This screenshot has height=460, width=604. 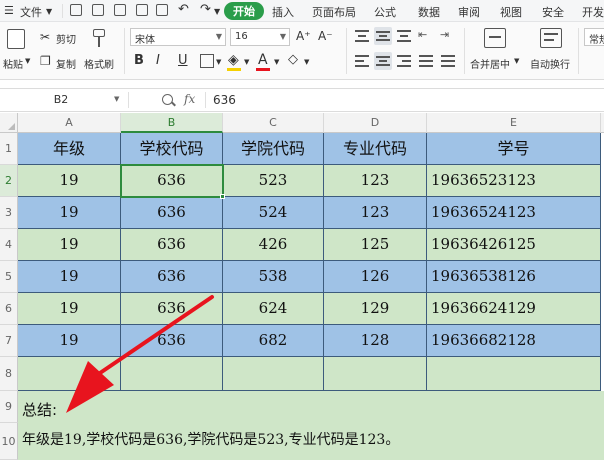 What do you see at coordinates (426, 61) in the screenshot?
I see `justify-icon` at bounding box center [426, 61].